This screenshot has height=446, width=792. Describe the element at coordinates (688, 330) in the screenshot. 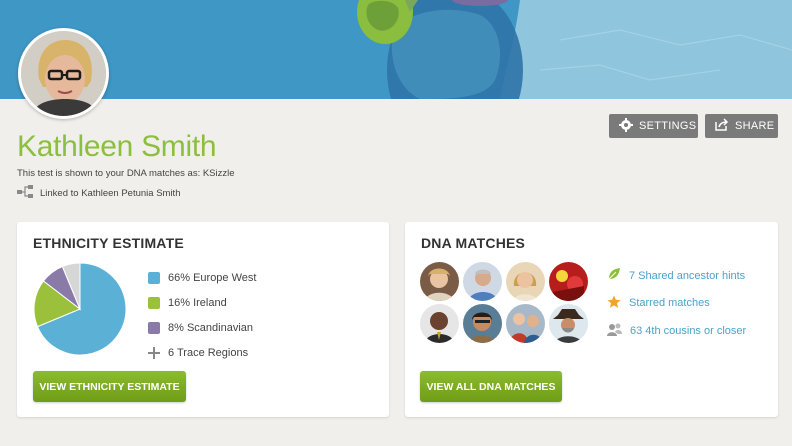

I see `dna-link-label: 63 4th cousins or closer` at that location.